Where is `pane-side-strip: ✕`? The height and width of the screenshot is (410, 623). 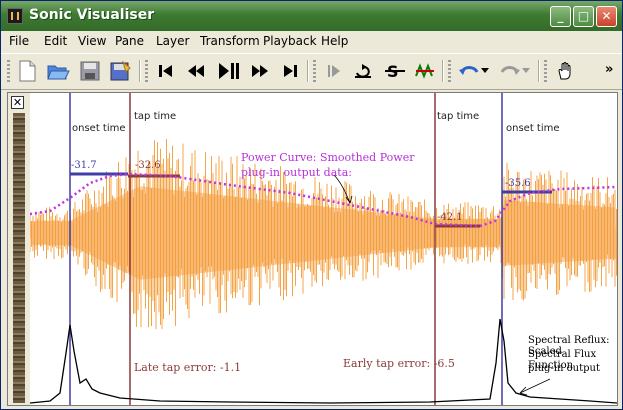 pane-side-strip: ✕ is located at coordinates (19, 249).